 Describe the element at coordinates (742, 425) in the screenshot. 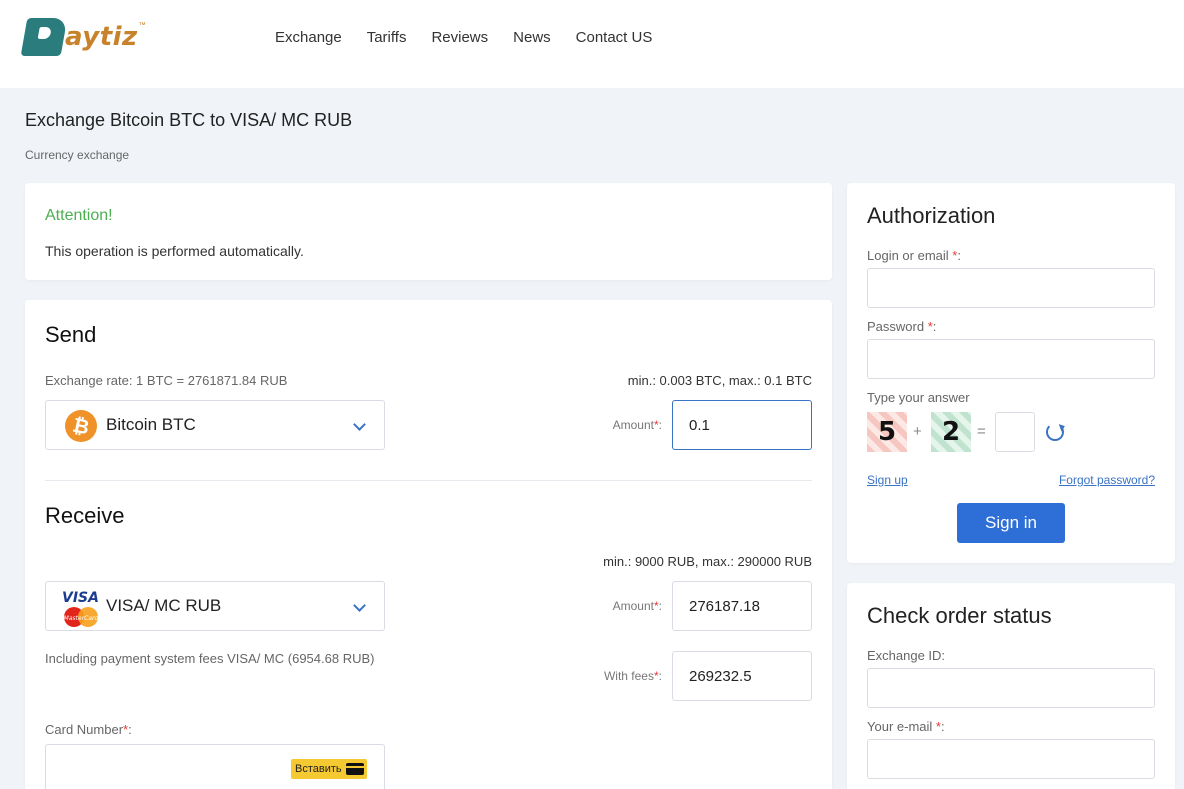

I see `send-amount-input: 0.1` at that location.